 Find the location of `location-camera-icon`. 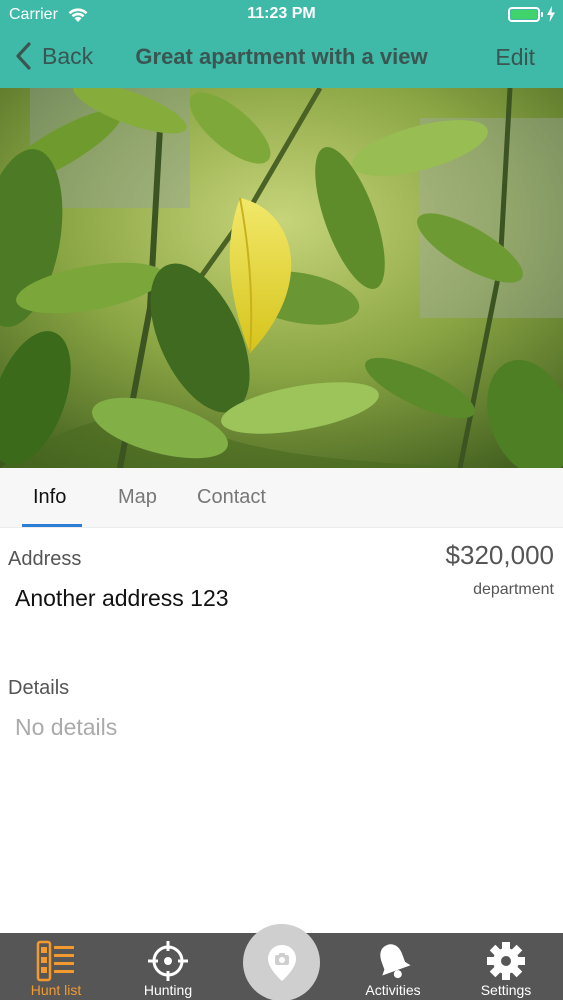

location-camera-icon is located at coordinates (282, 963).